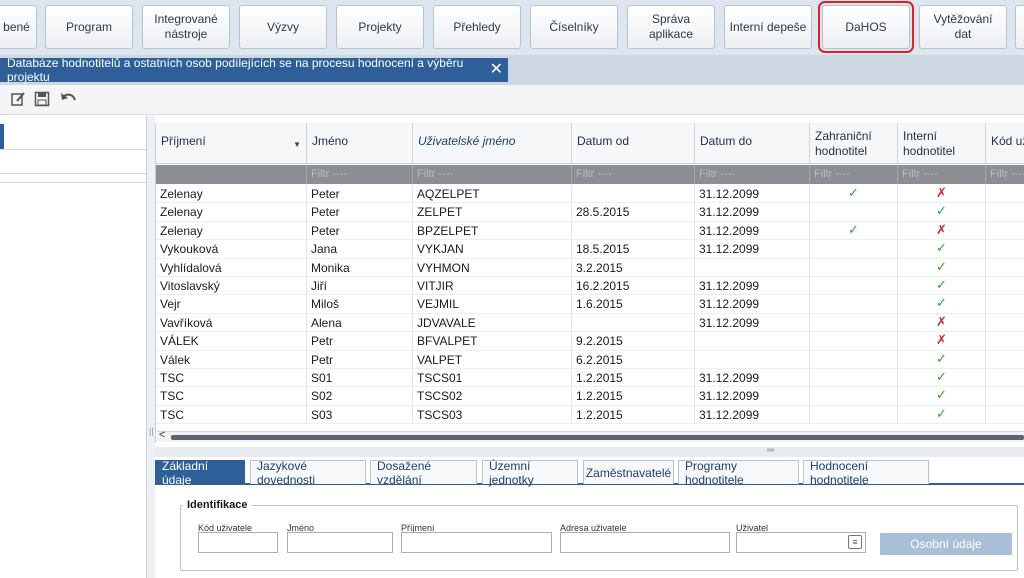 The image size is (1024, 578). What do you see at coordinates (186, 27) in the screenshot?
I see `nav-item-integrovane-nastroje: Integrované nástroje` at bounding box center [186, 27].